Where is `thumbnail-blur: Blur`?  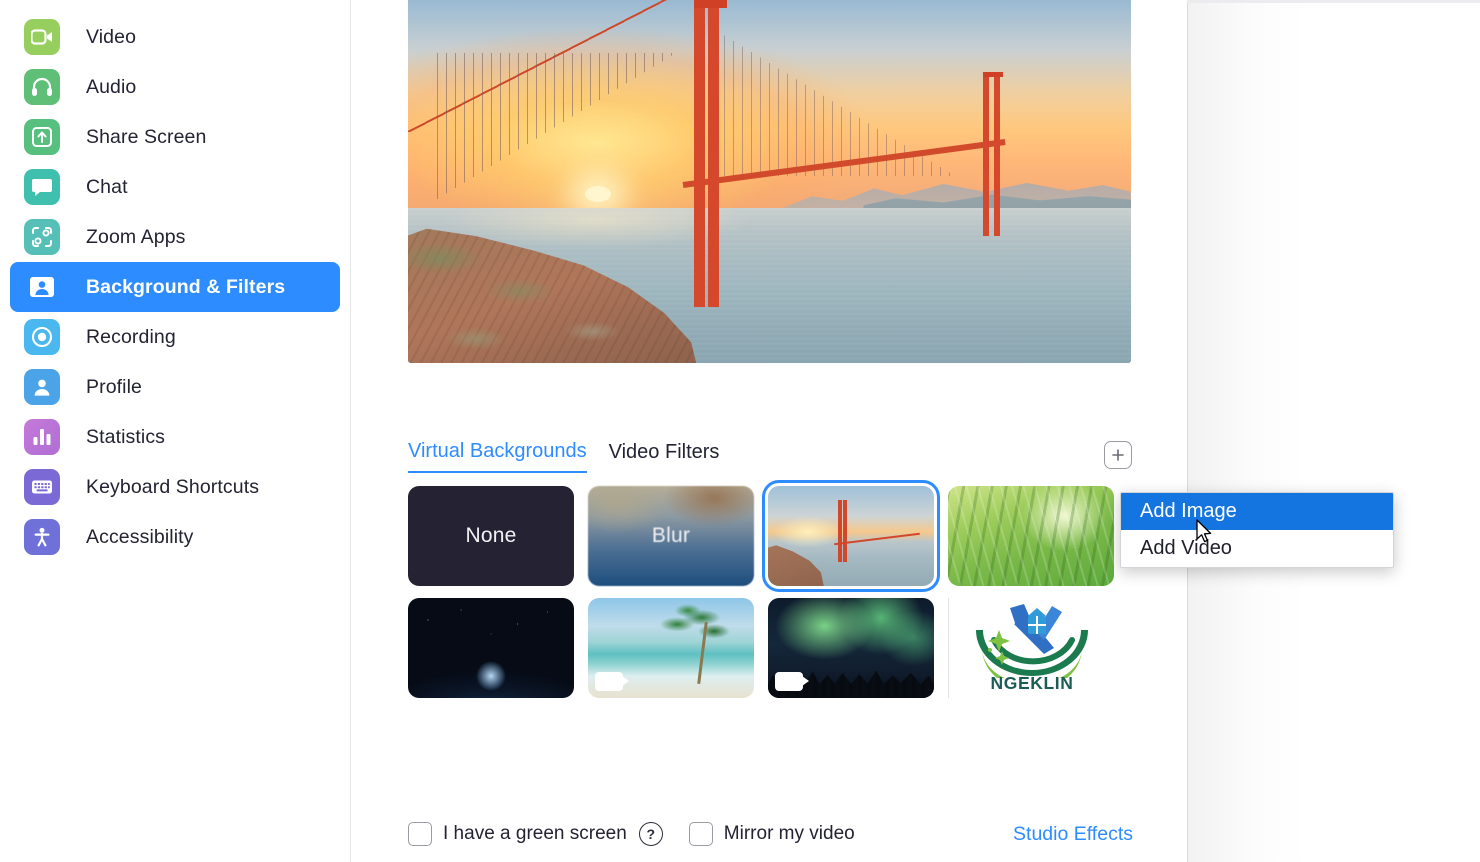 thumbnail-blur: Blur is located at coordinates (671, 536).